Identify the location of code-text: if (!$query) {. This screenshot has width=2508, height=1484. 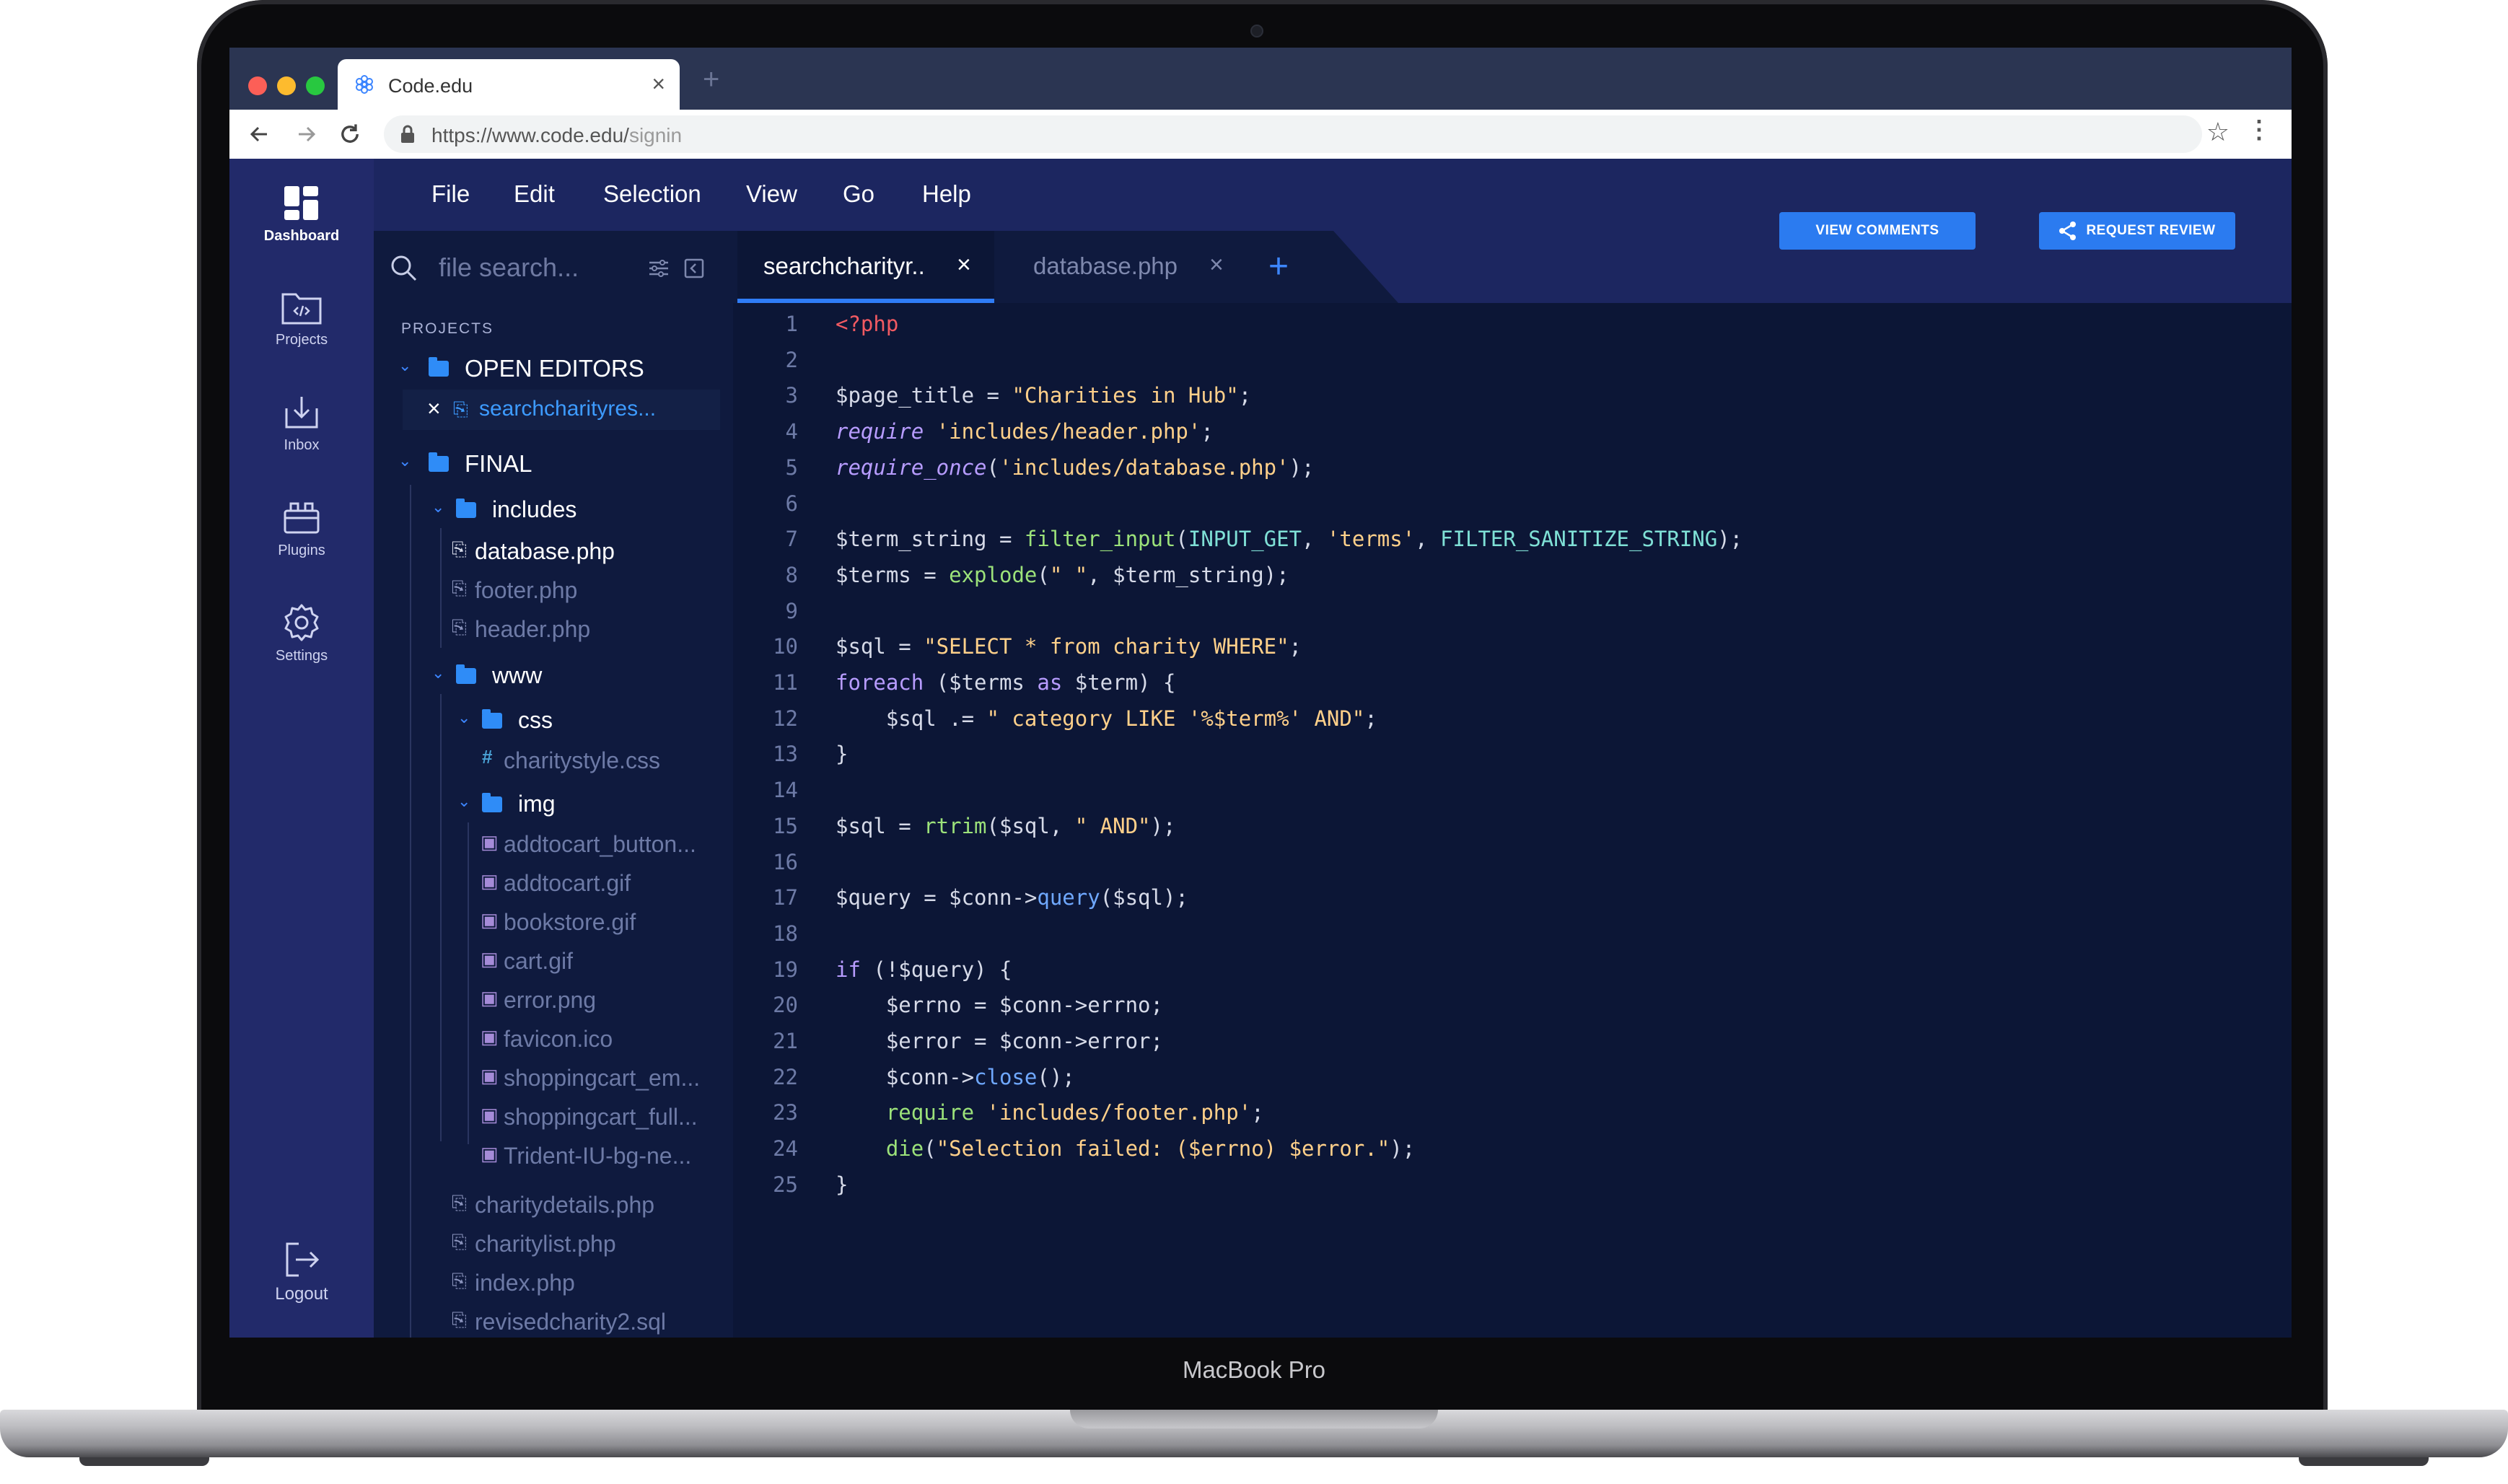
(924, 969).